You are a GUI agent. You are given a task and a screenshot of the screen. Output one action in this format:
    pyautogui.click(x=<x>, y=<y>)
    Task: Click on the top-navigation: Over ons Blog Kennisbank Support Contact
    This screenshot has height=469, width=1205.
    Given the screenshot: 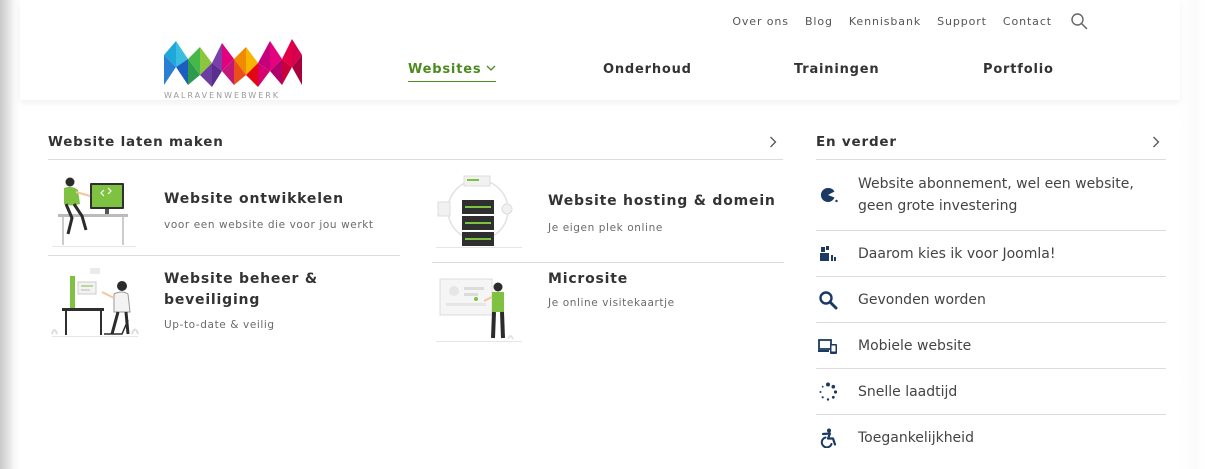 What is the action you would take?
    pyautogui.click(x=910, y=21)
    